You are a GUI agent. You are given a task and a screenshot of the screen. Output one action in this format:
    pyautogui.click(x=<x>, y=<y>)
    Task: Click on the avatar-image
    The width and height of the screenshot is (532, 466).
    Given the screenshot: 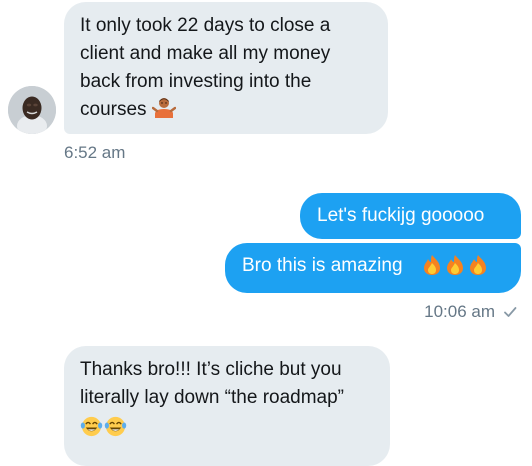 What is the action you would take?
    pyautogui.click(x=32, y=110)
    